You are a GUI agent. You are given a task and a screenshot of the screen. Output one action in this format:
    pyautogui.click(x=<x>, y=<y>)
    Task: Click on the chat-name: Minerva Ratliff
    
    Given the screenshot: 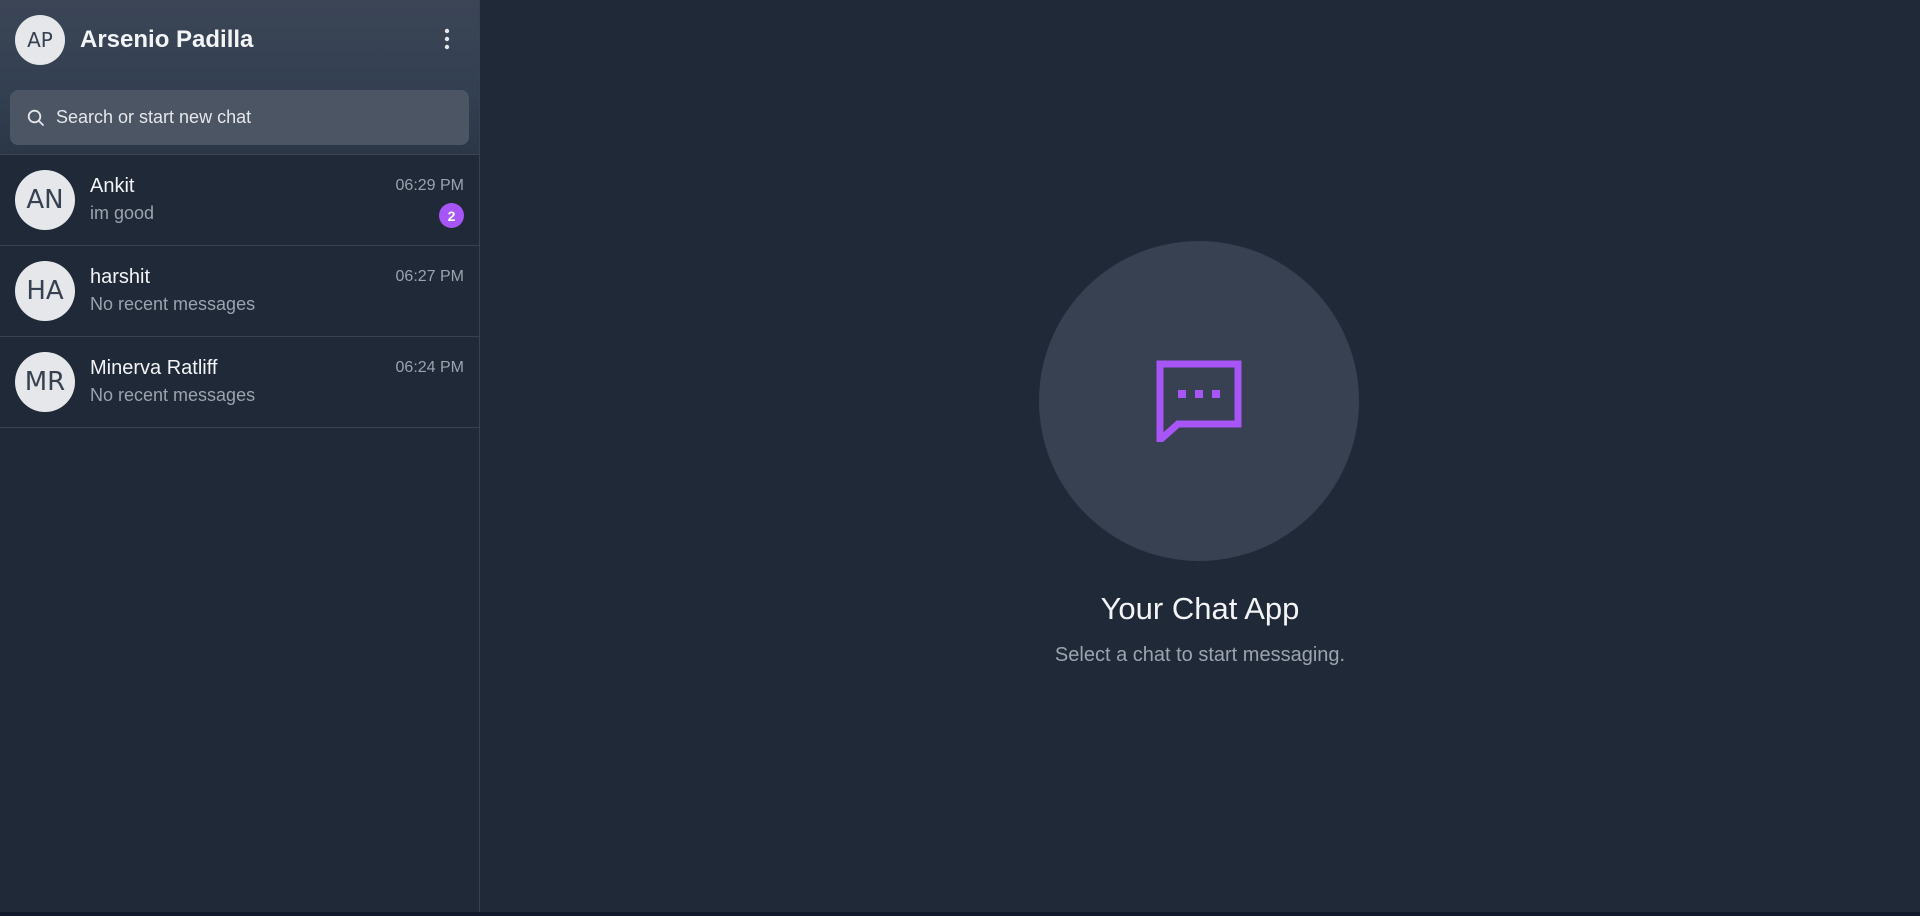 What is the action you would take?
    pyautogui.click(x=154, y=368)
    